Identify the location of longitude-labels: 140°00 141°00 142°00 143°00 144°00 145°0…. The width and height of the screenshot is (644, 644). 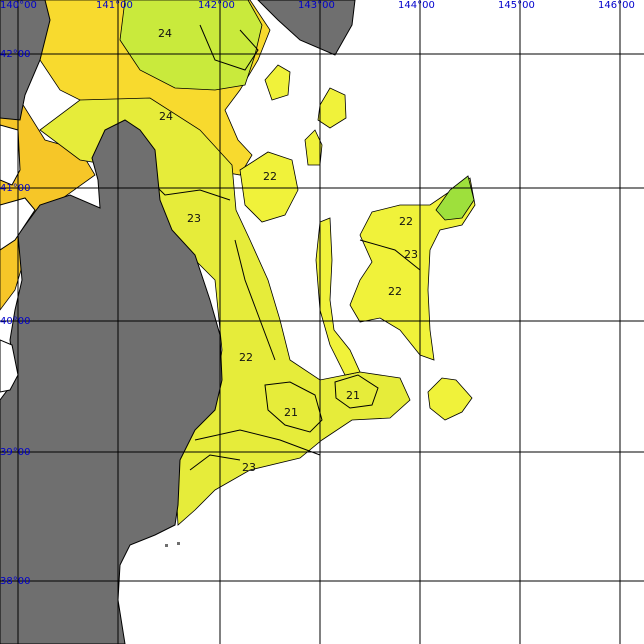
(317, 5).